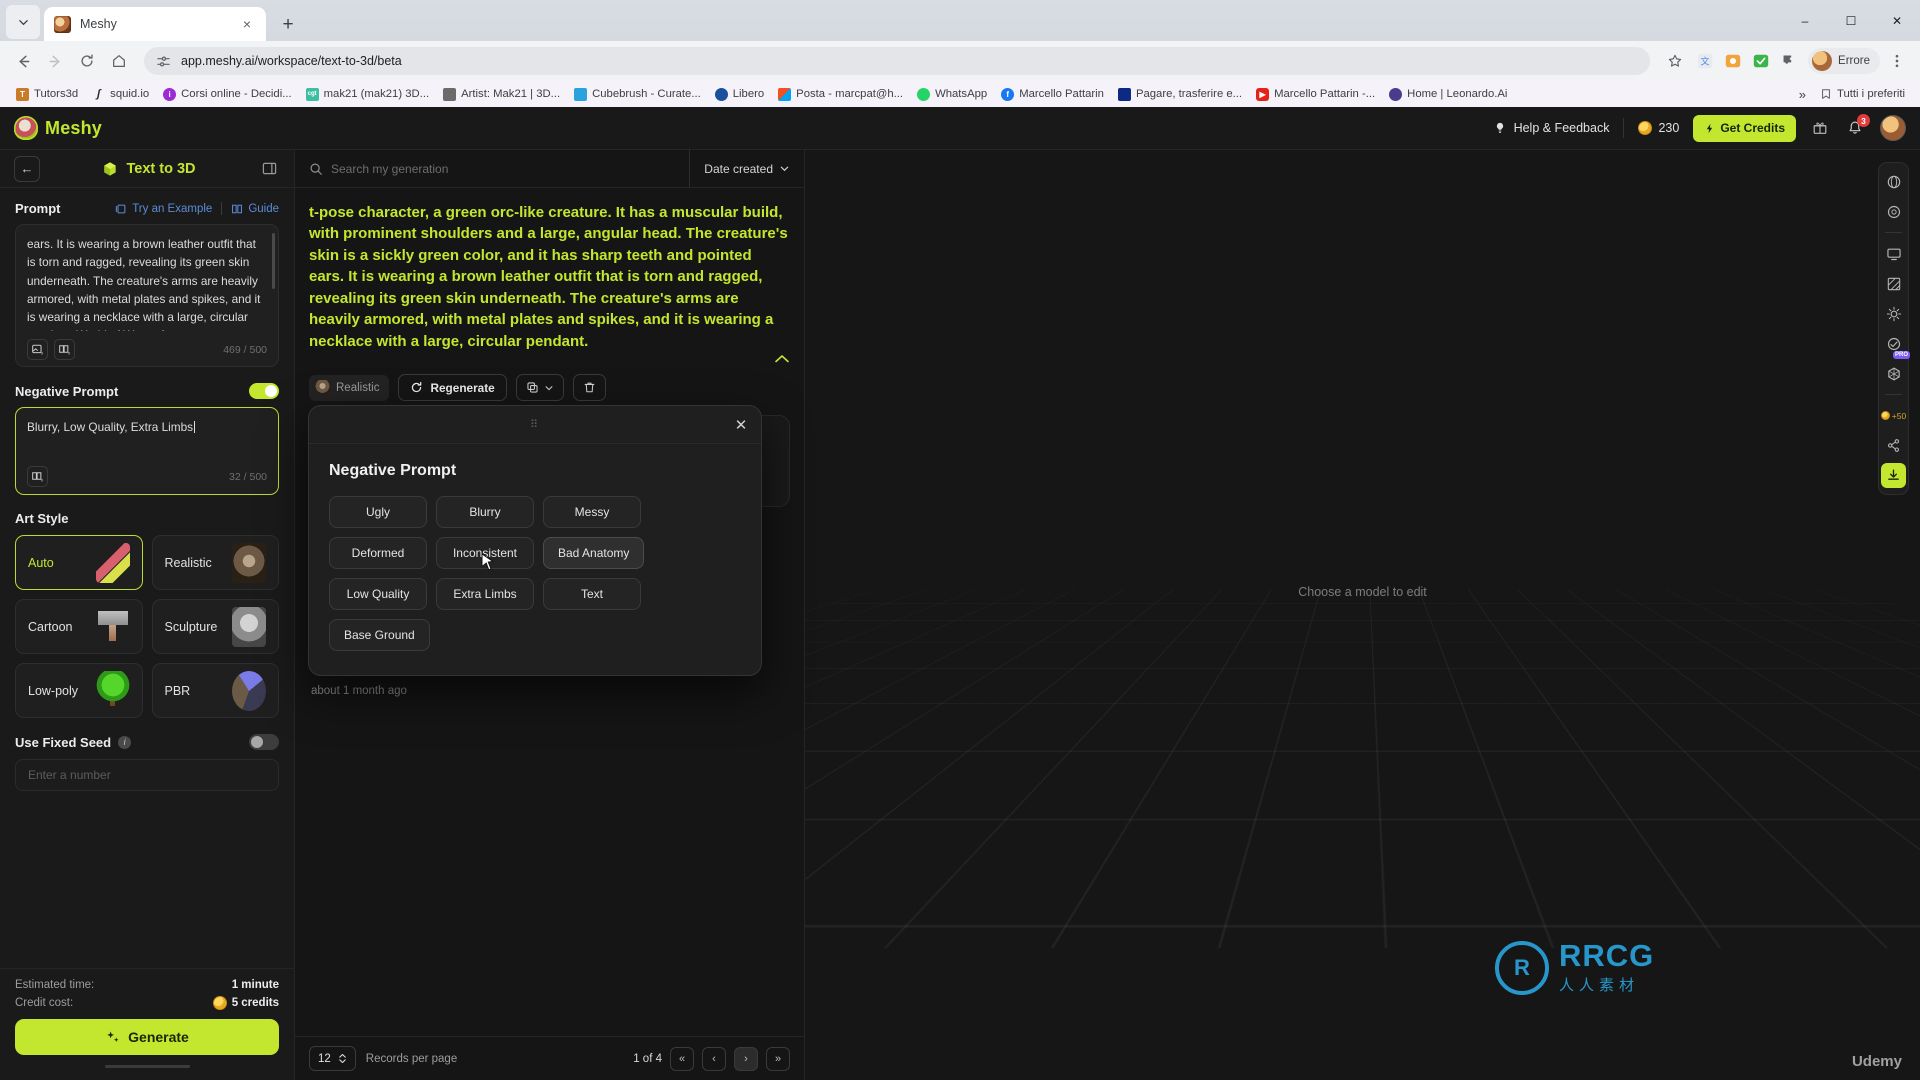 Image resolution: width=1920 pixels, height=1080 pixels. What do you see at coordinates (1893, 211) in the screenshot?
I see `circle-tool-icon` at bounding box center [1893, 211].